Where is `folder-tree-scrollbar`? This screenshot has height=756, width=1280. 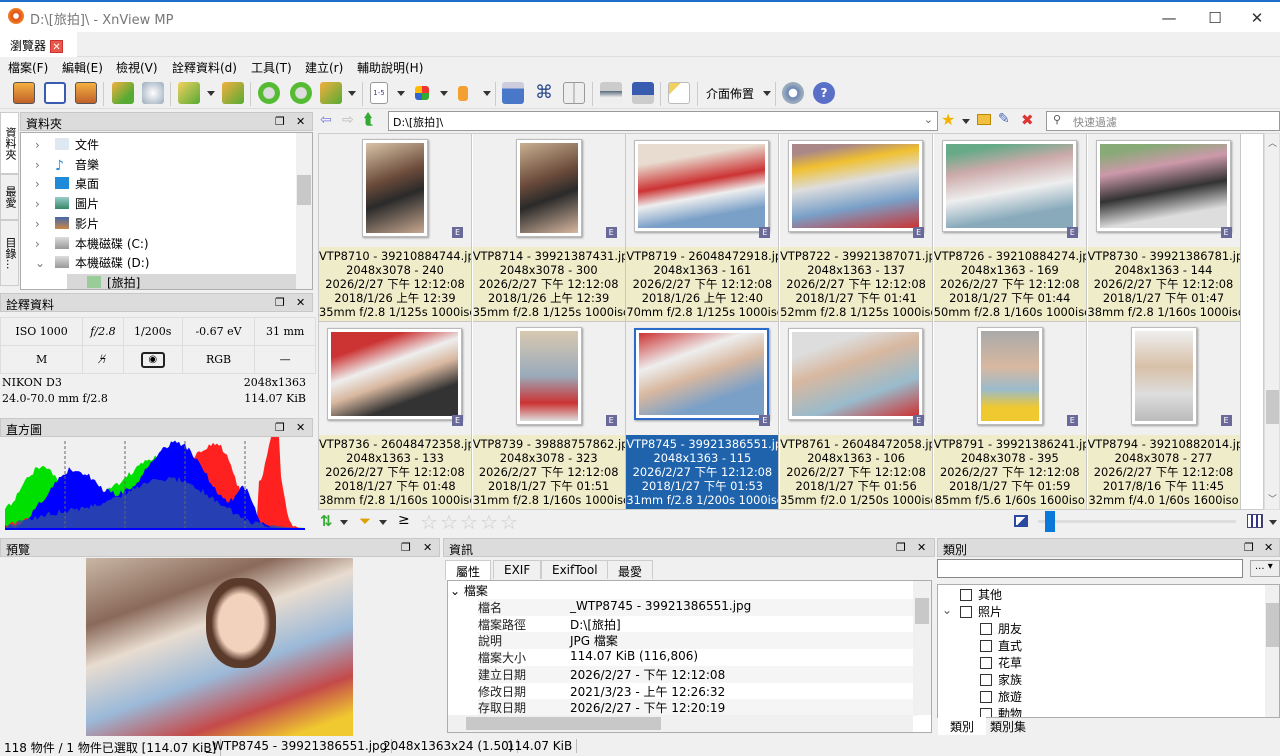
folder-tree-scrollbar is located at coordinates (304, 211).